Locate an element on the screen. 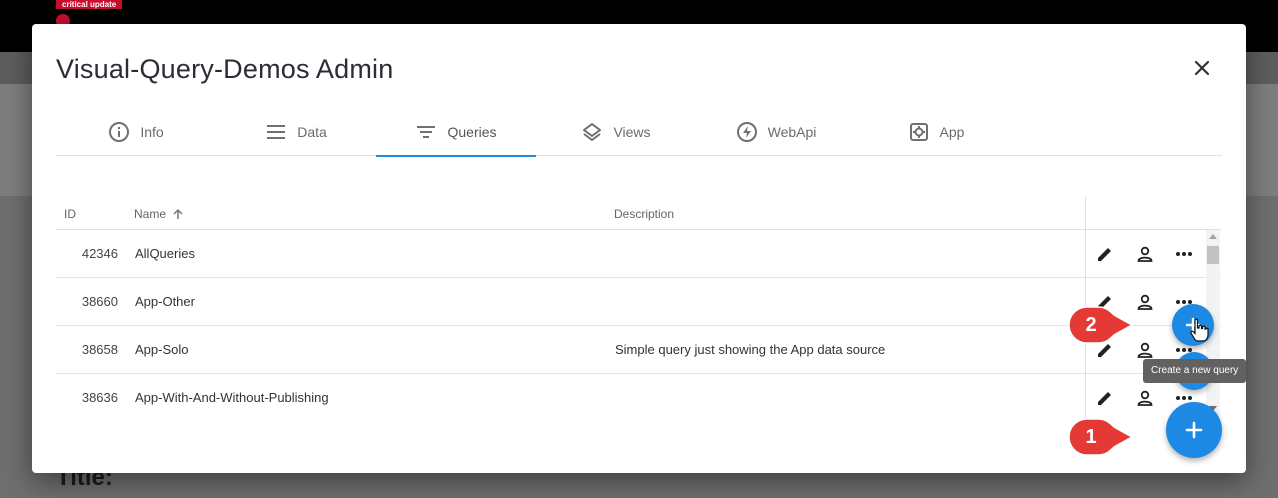  tooltip-create-query: Create a new query is located at coordinates (1195, 371).